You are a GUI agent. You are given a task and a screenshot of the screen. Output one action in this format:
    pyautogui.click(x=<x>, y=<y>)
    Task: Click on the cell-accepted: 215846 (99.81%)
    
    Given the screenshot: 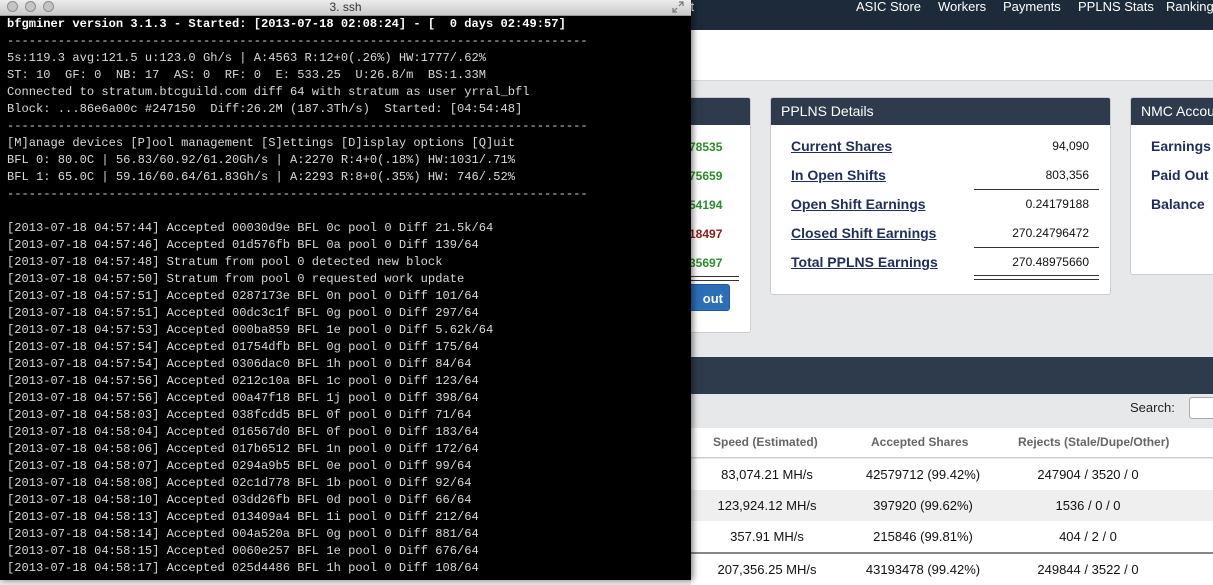 What is the action you would take?
    pyautogui.click(x=923, y=536)
    